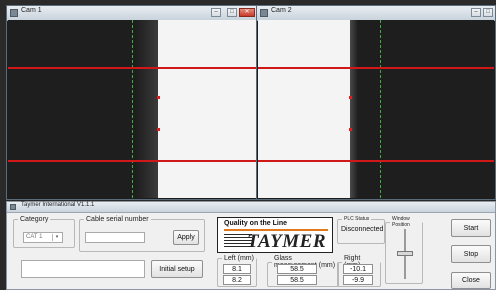 The image size is (496, 290). I want to click on initial-setup-label: Initial setup, so click(177, 269).